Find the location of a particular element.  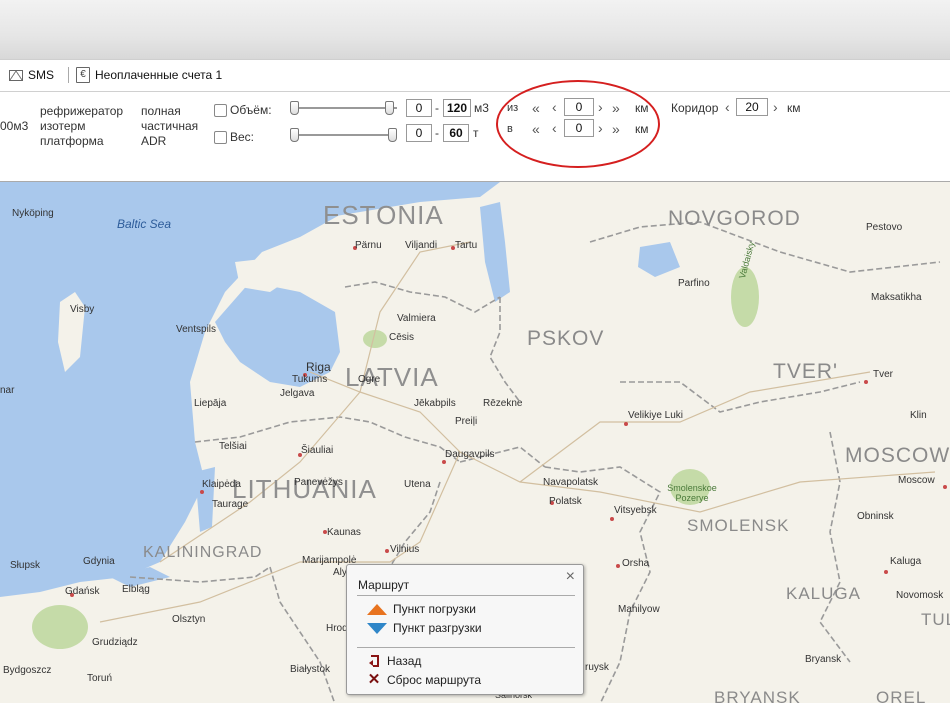

city-mahilyow: Mahilyow is located at coordinates (639, 609).